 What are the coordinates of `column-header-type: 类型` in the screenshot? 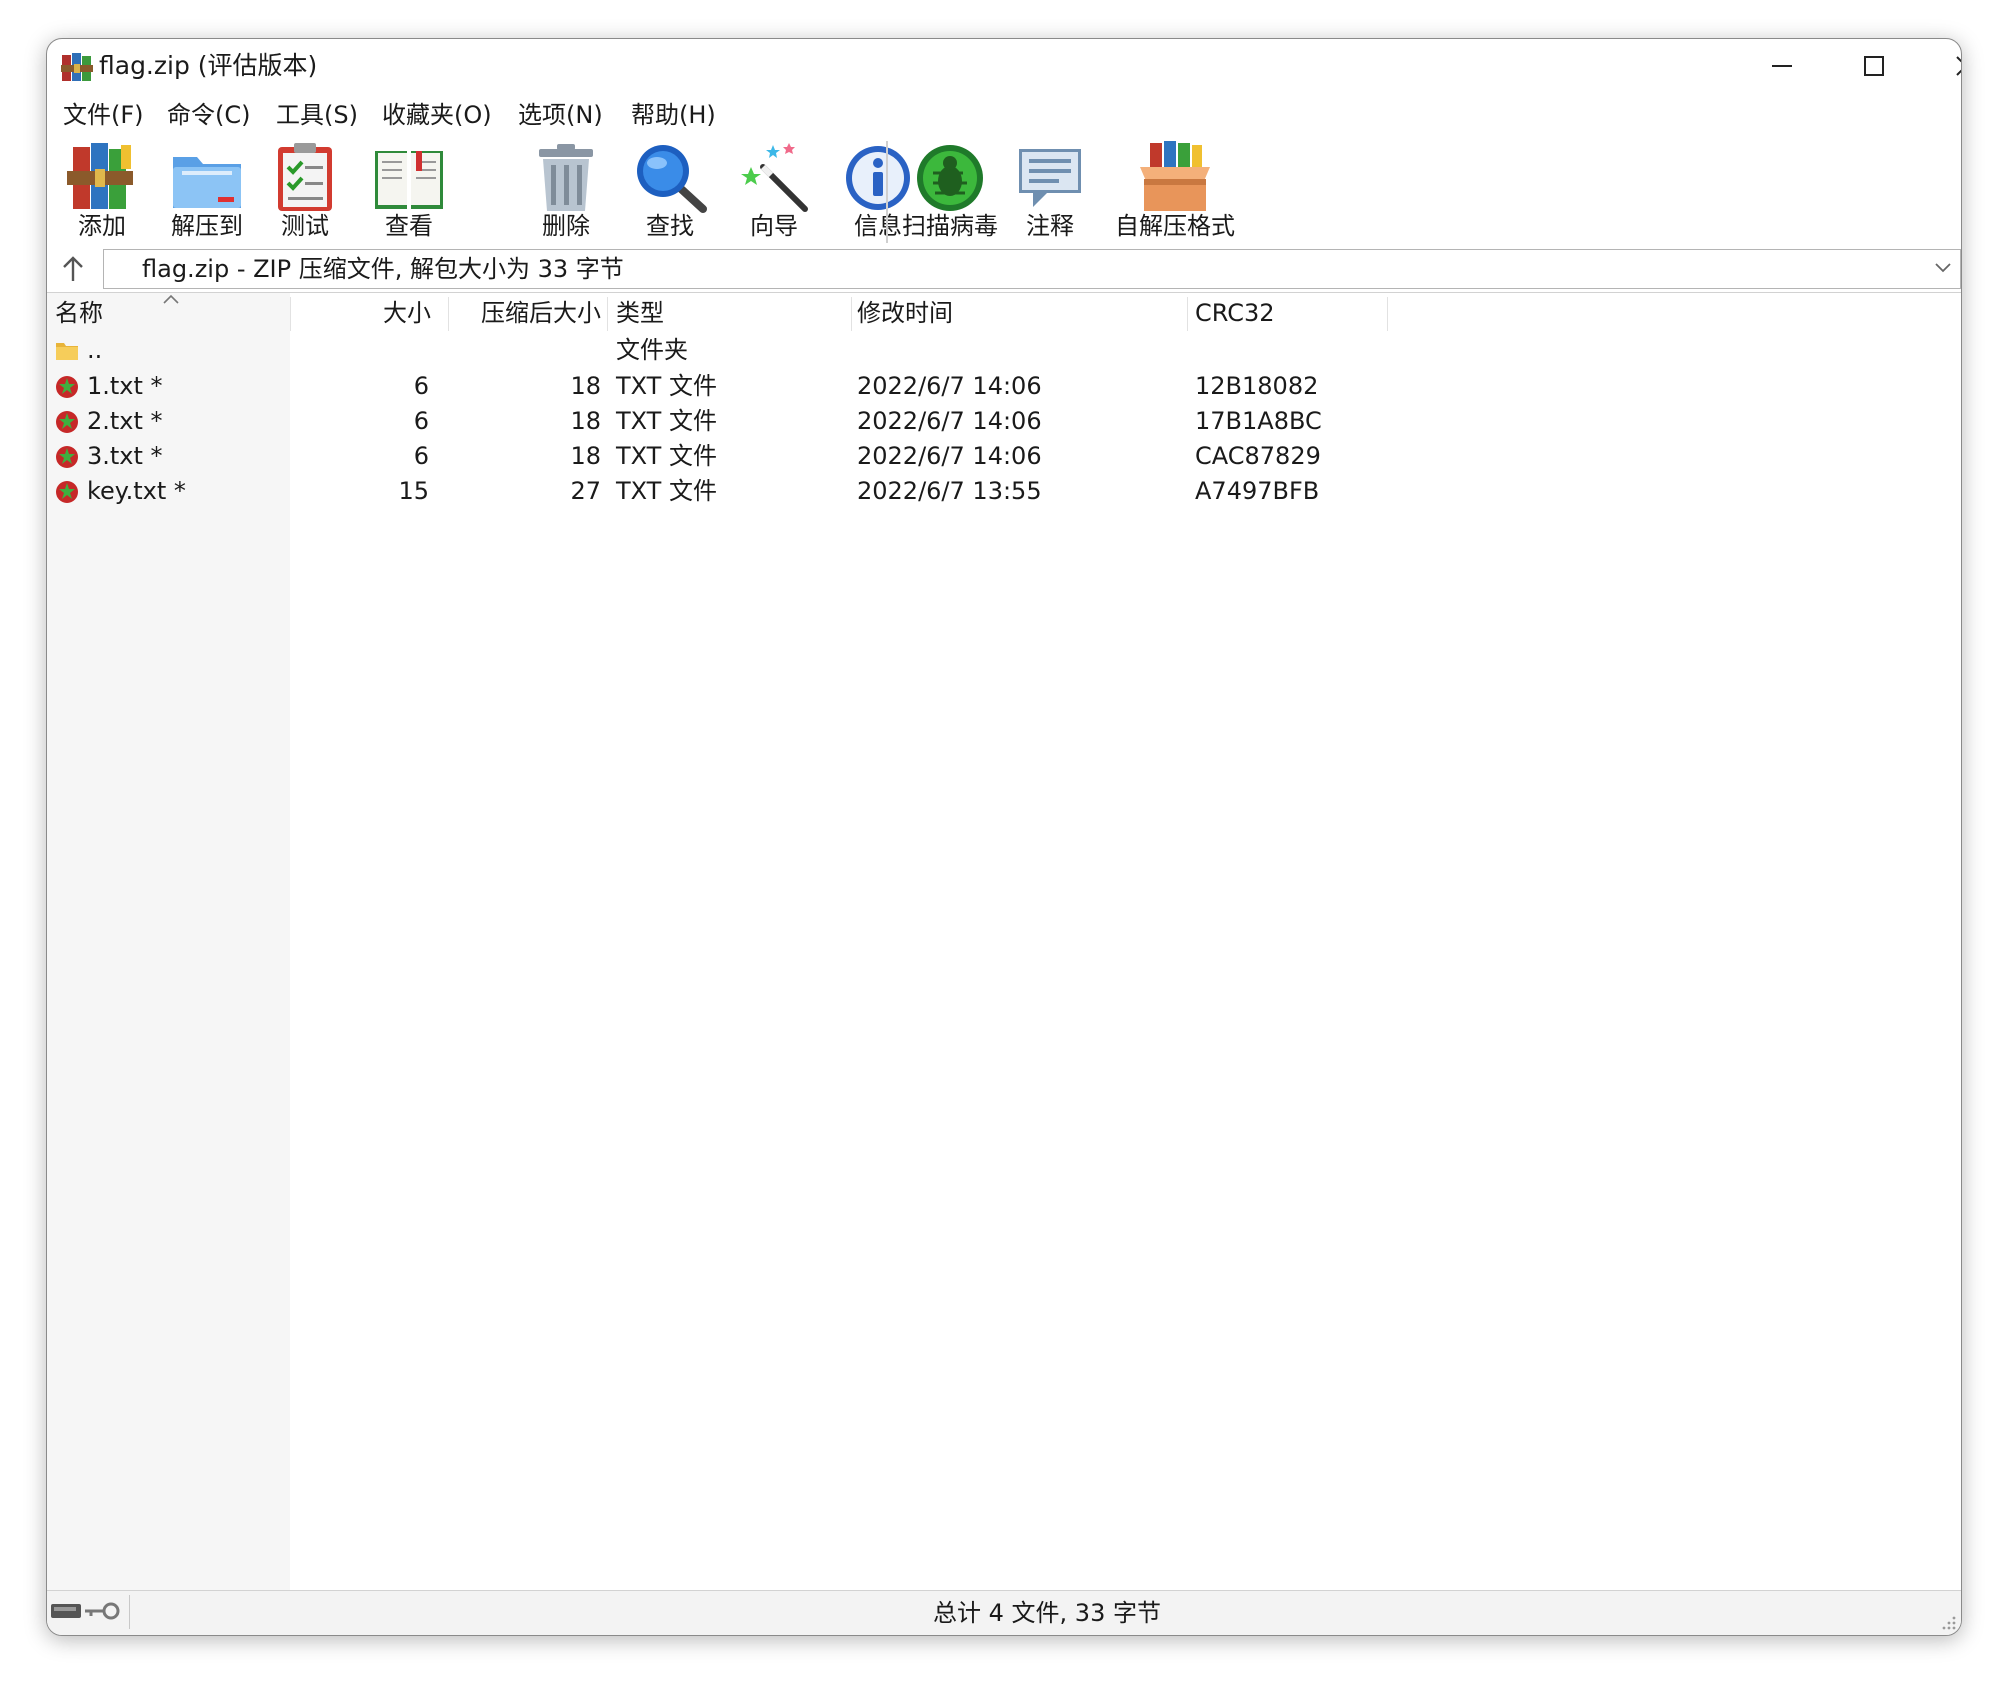 It's located at (640, 313).